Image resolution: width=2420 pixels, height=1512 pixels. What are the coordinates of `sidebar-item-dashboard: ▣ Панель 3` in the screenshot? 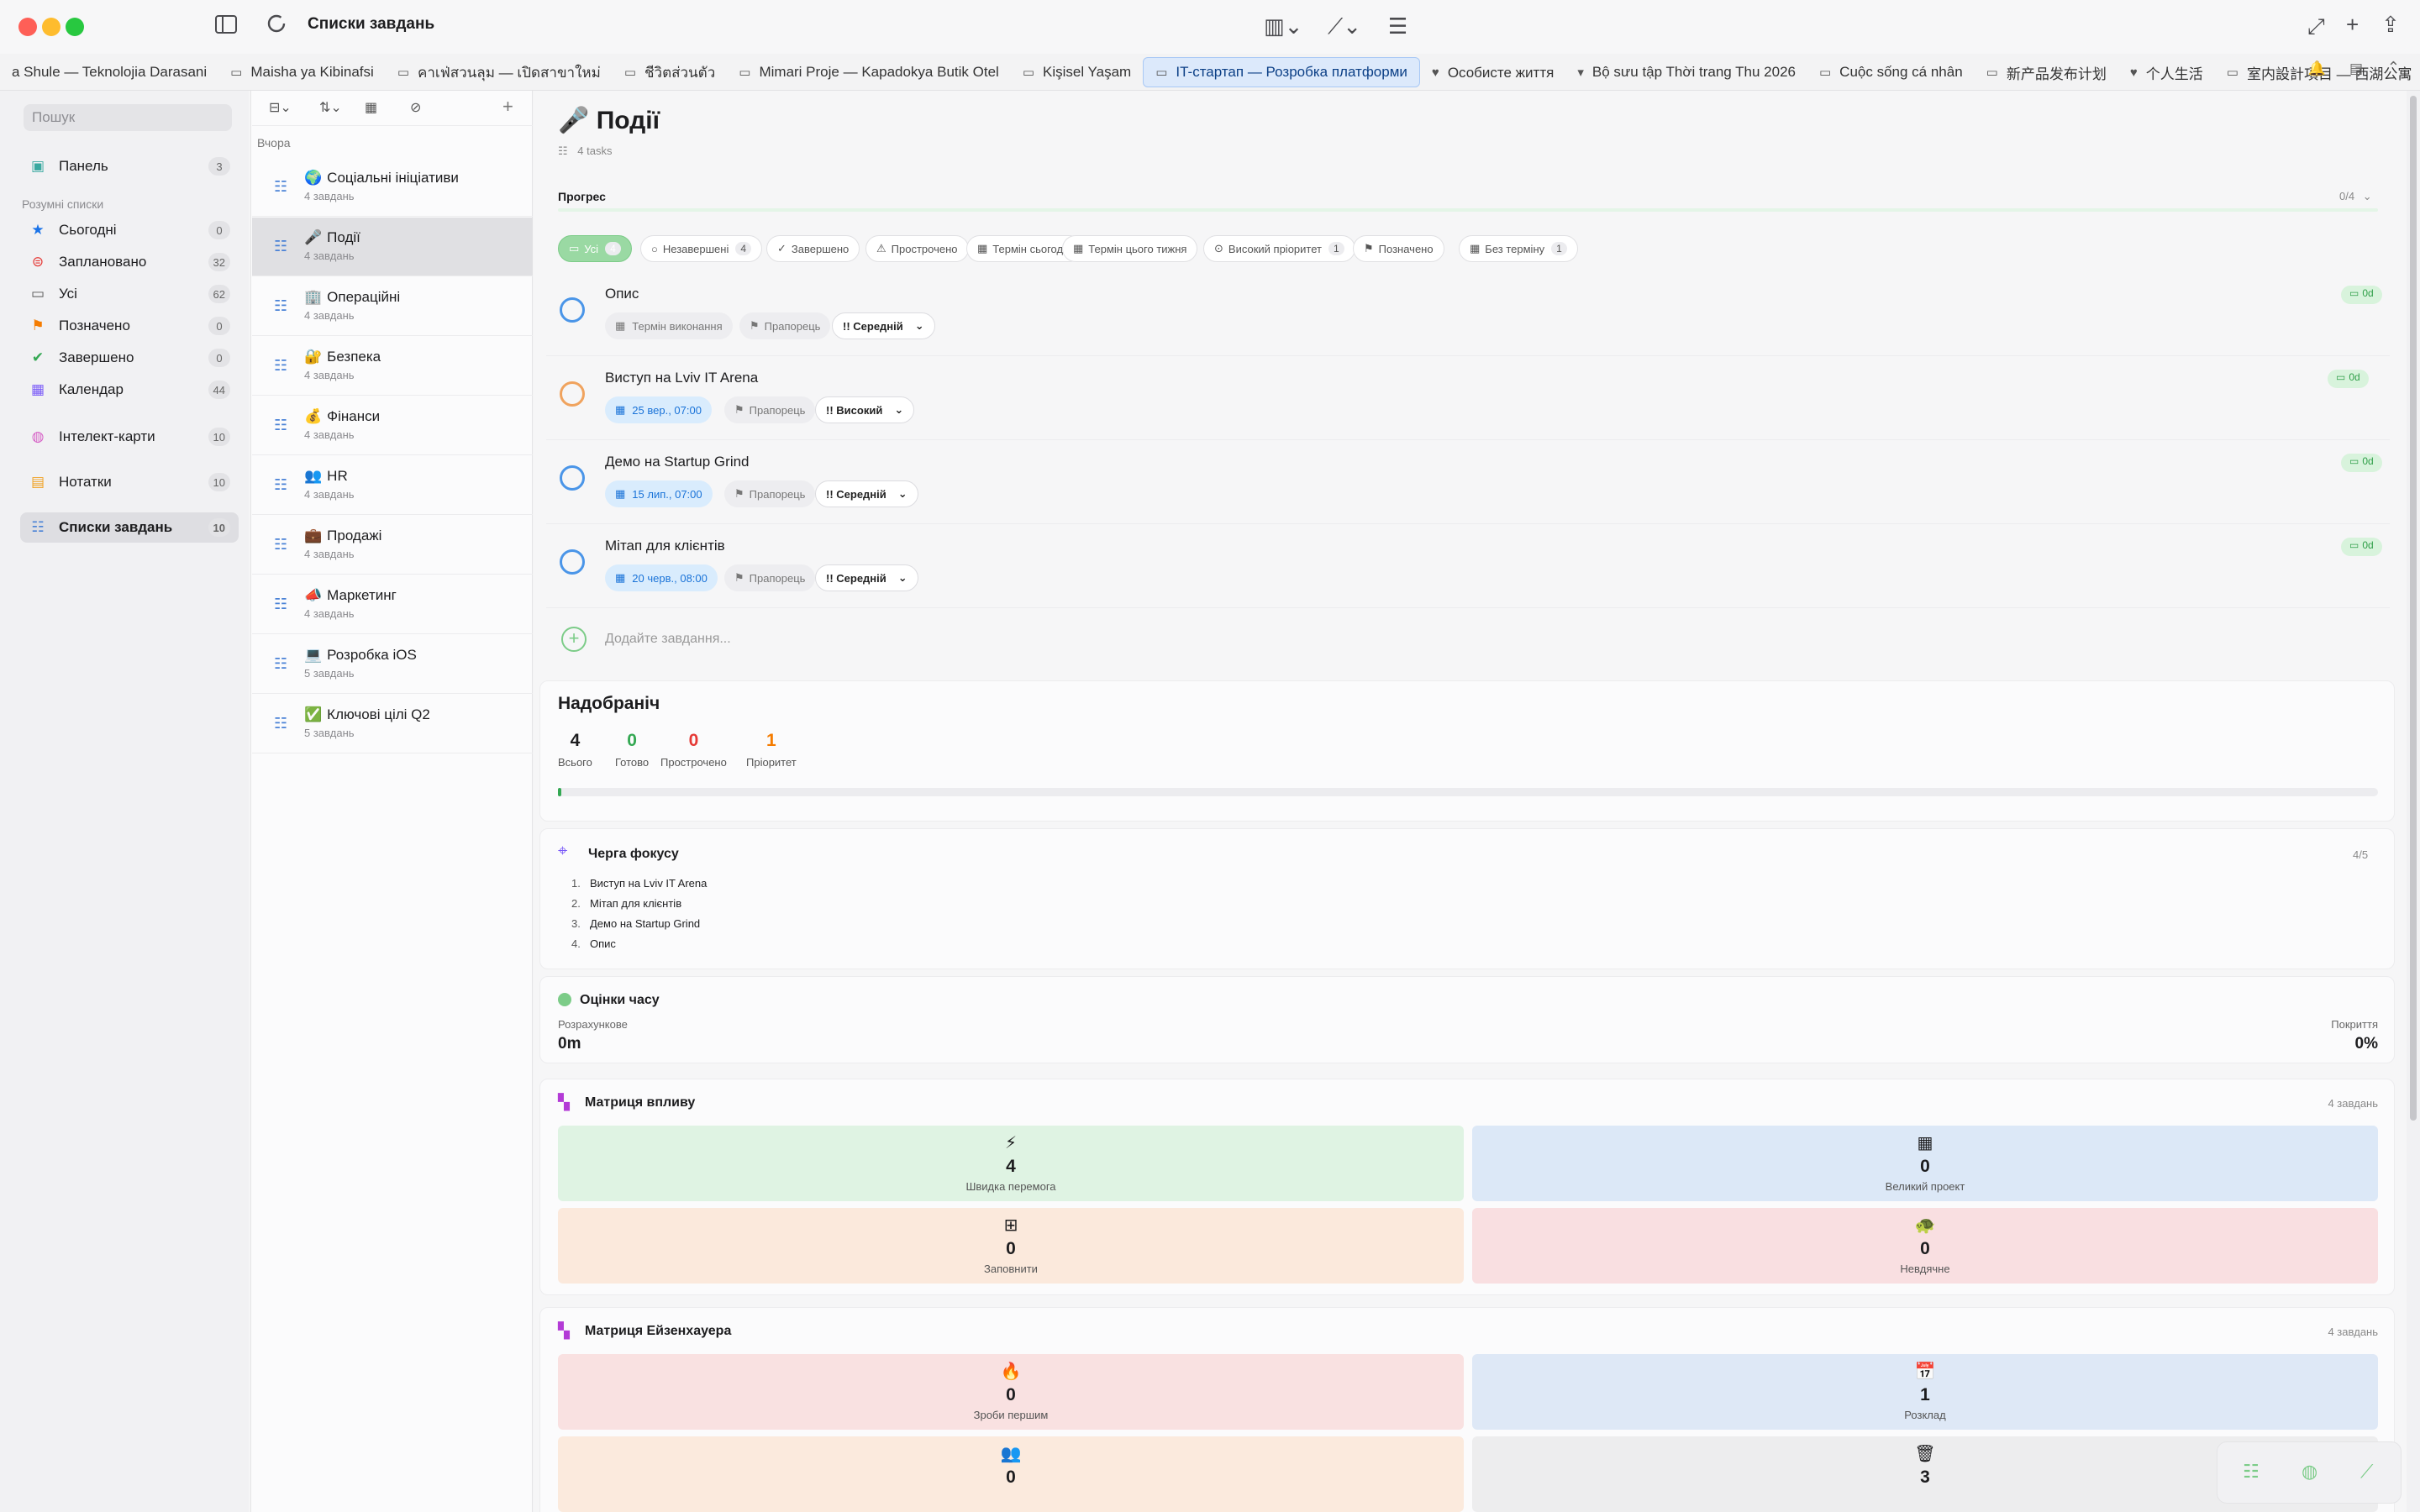 It's located at (129, 166).